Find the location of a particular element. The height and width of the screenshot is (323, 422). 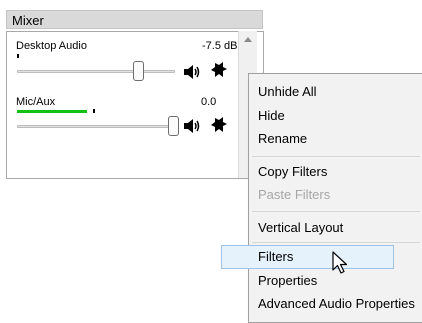

menu-item-filters-highlight is located at coordinates (307, 257).